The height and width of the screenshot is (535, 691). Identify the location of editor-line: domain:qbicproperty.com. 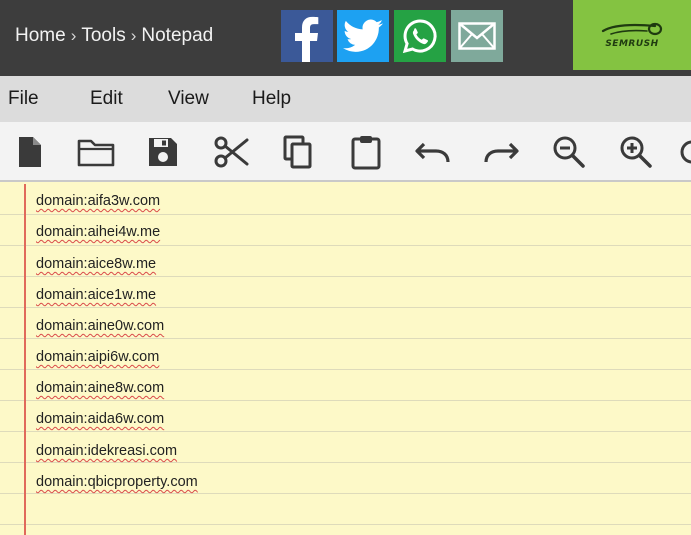
(117, 482).